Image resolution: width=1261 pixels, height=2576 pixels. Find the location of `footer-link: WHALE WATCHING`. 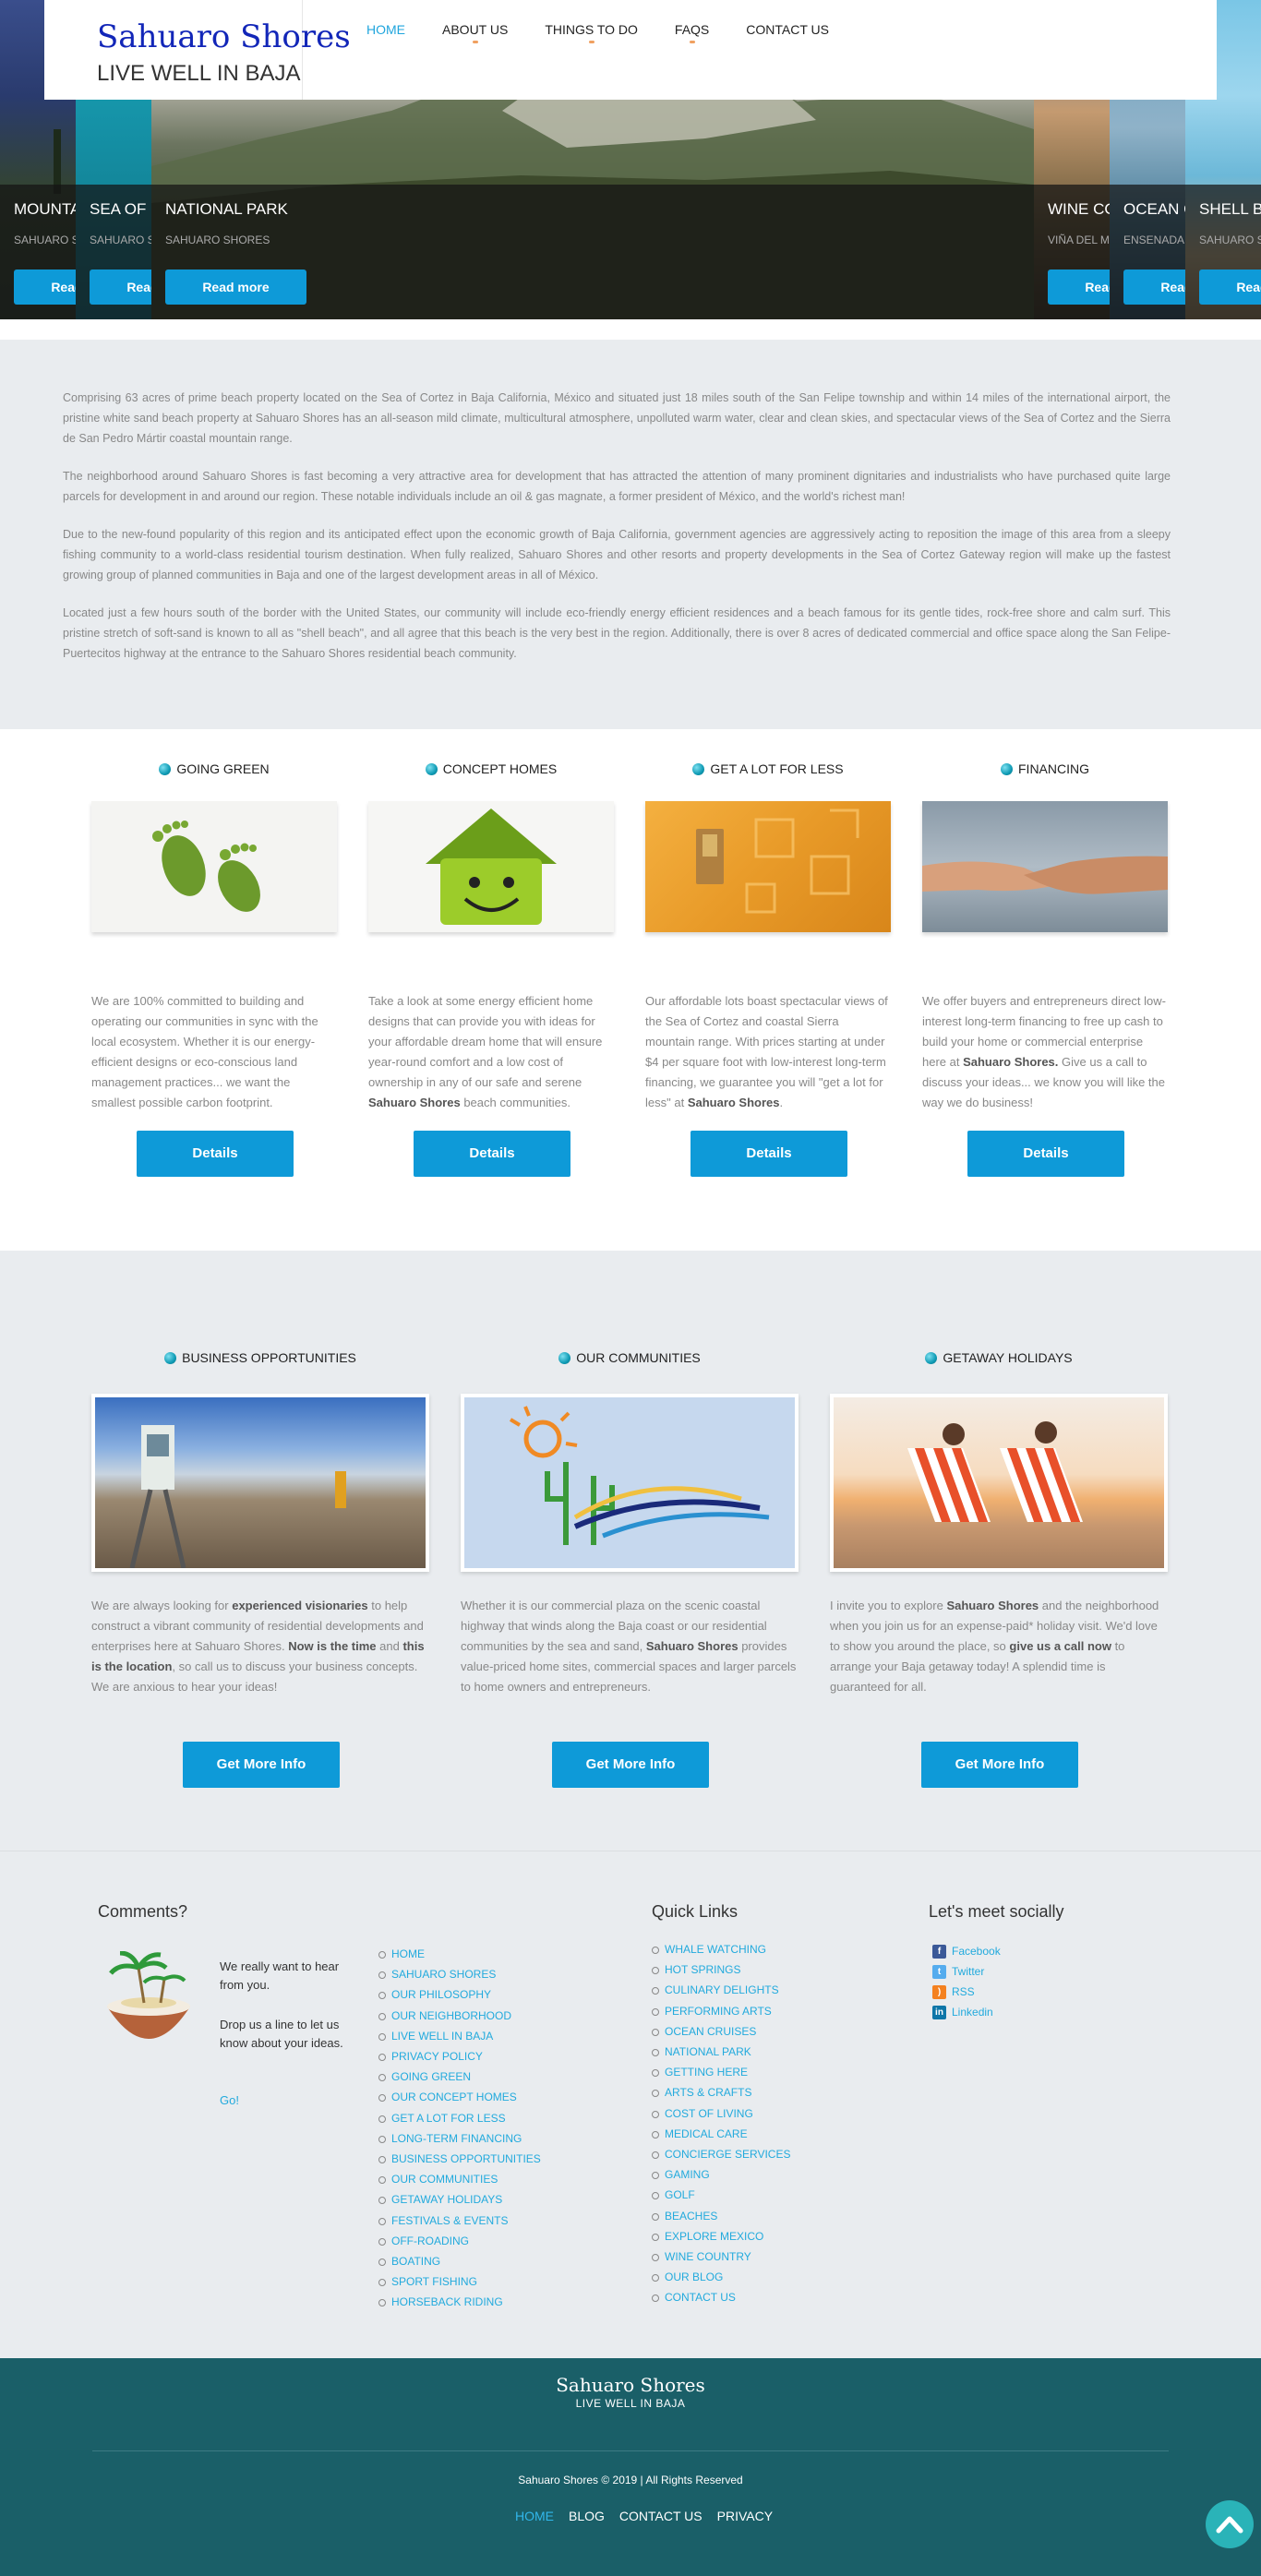

footer-link: WHALE WATCHING is located at coordinates (721, 1949).